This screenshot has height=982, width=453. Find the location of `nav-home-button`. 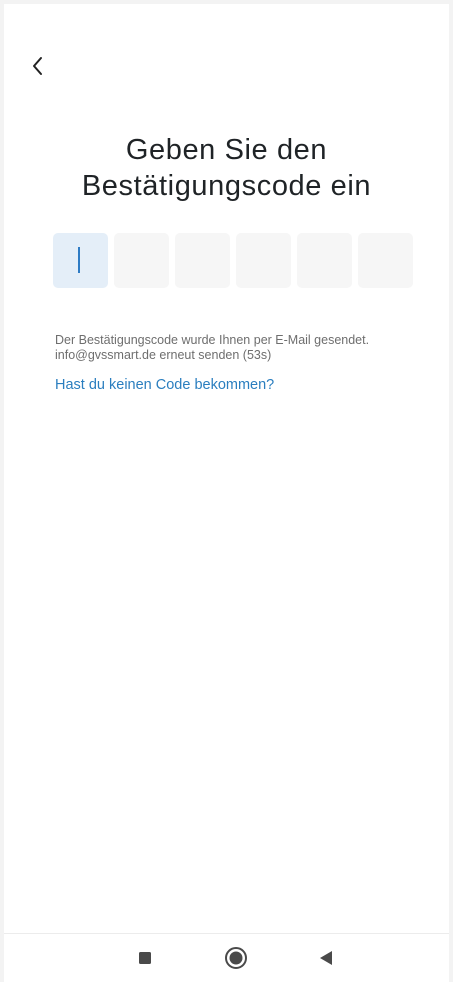

nav-home-button is located at coordinates (236, 958).